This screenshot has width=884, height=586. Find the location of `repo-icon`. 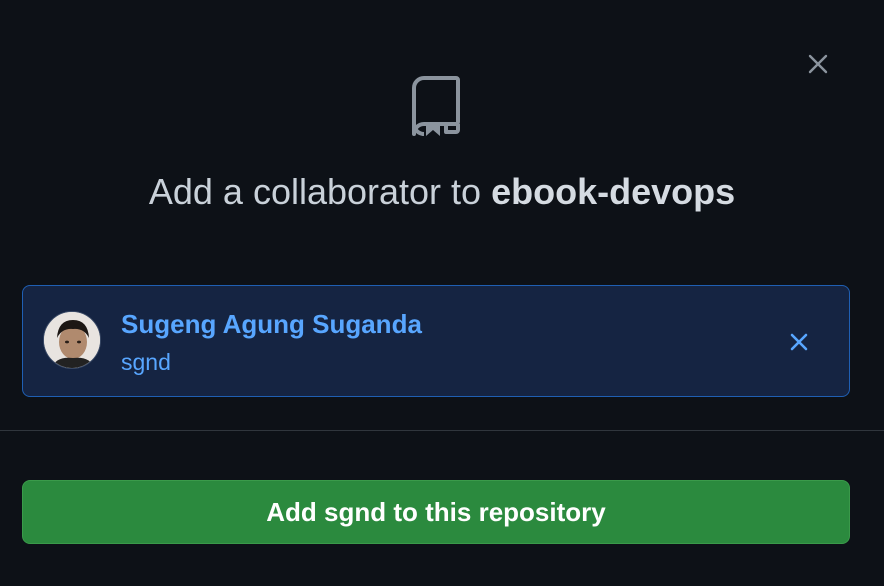

repo-icon is located at coordinates (436, 106).